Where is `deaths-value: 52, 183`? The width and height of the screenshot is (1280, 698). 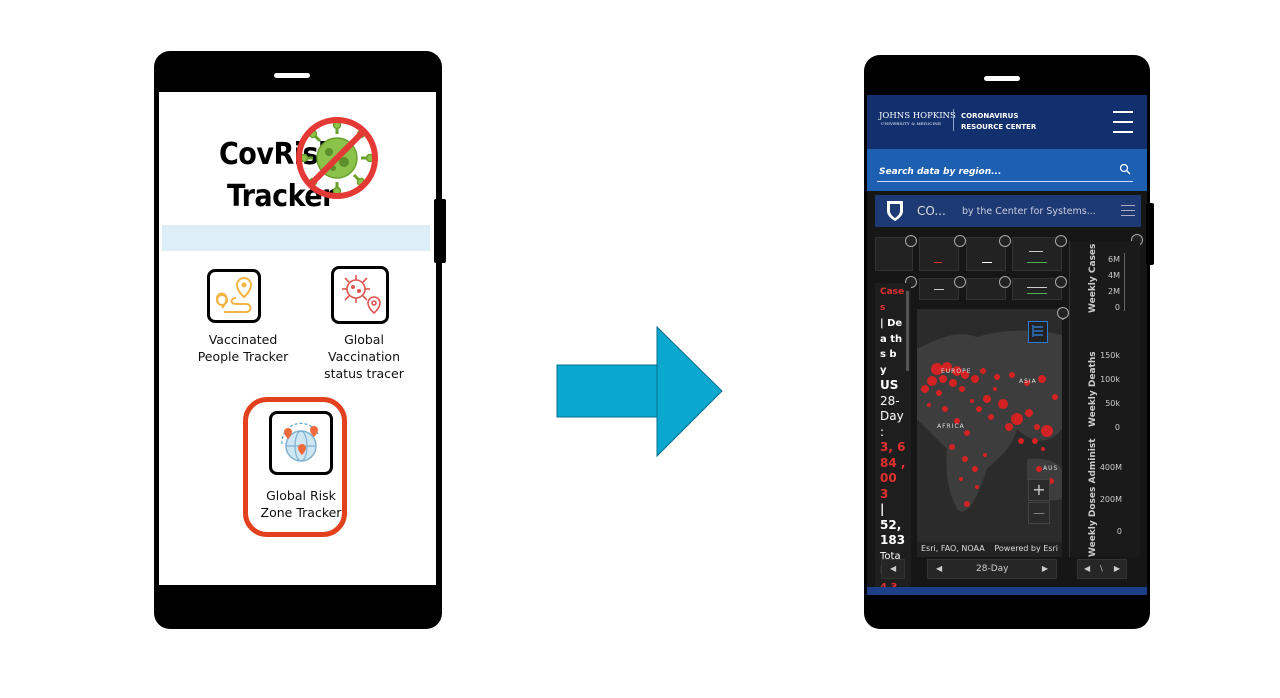
deaths-value: 52, 183 is located at coordinates (893, 532).